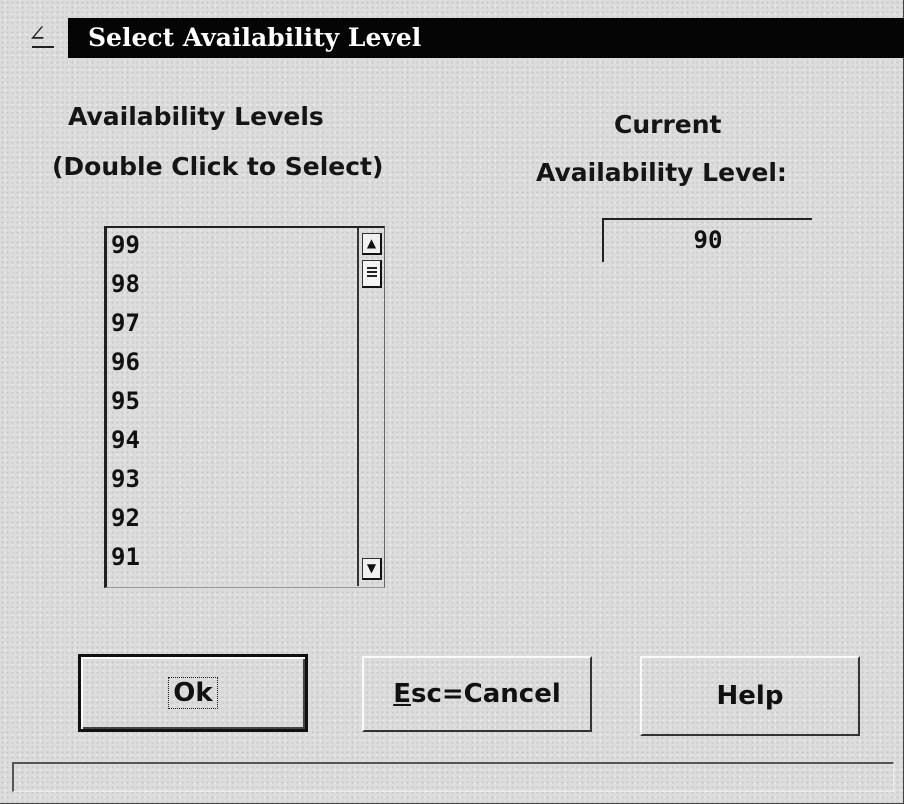 The image size is (904, 804). I want to click on list-item: 94, so click(232, 442).